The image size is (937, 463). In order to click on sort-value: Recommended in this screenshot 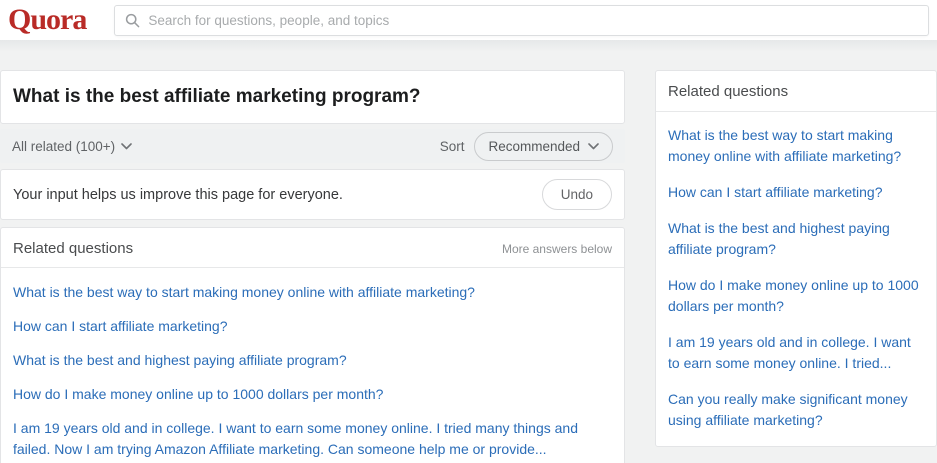, I will do `click(534, 146)`.